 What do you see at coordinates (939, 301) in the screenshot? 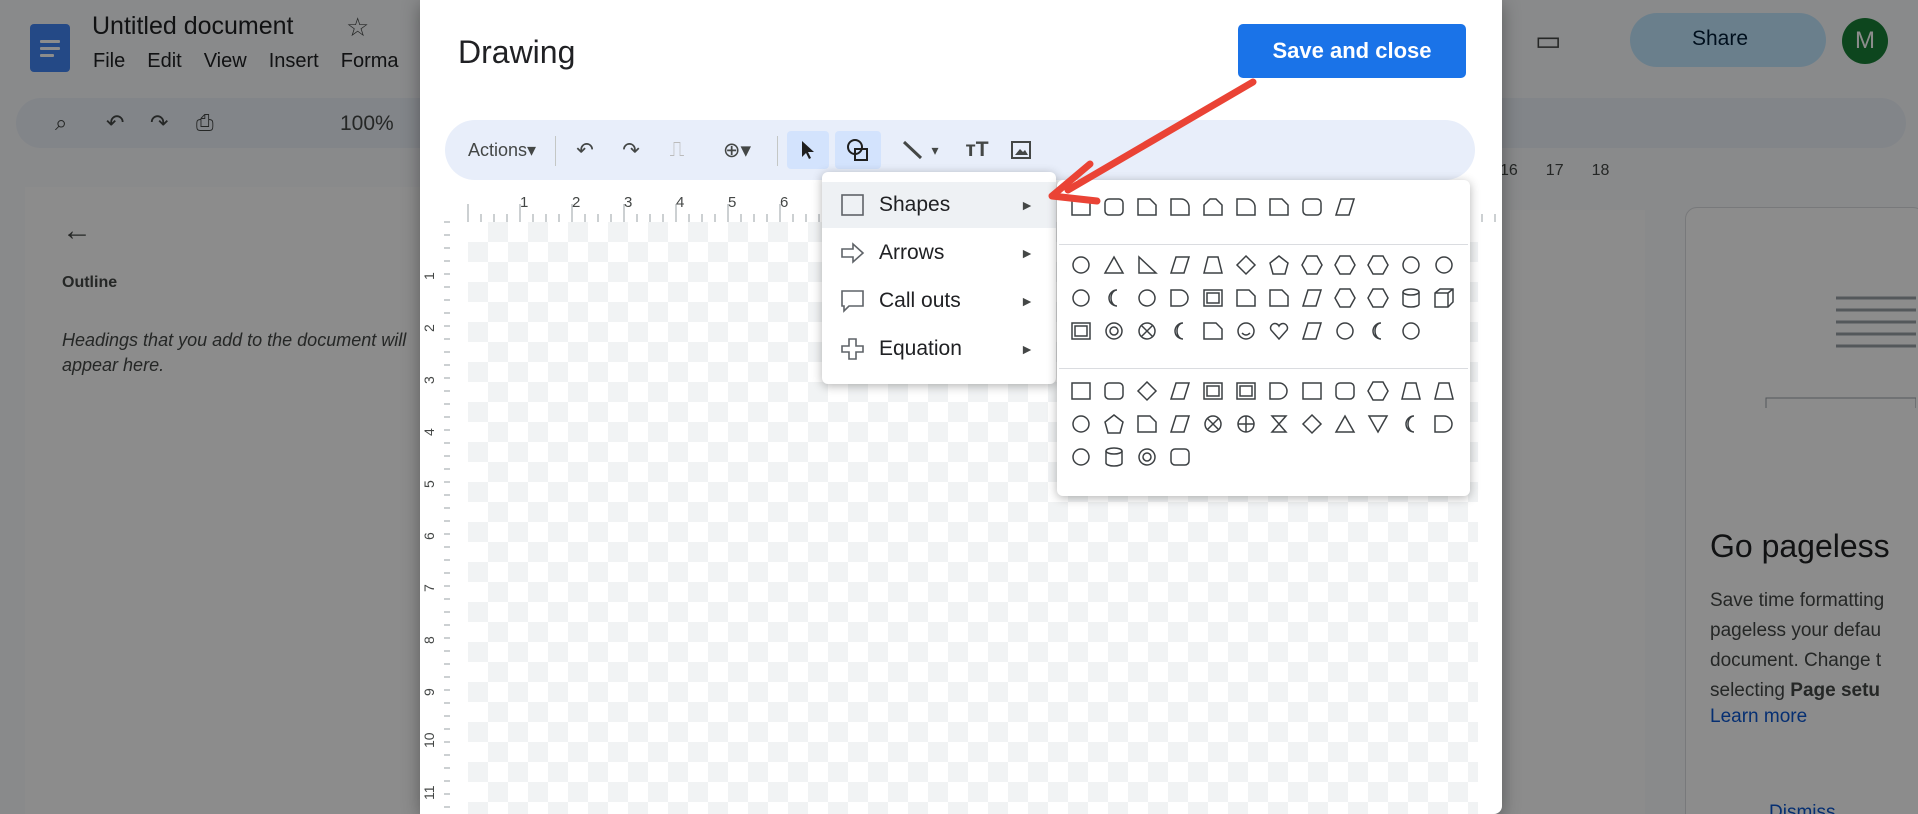
I see `menu-item-callouts: Call outs ►` at bounding box center [939, 301].